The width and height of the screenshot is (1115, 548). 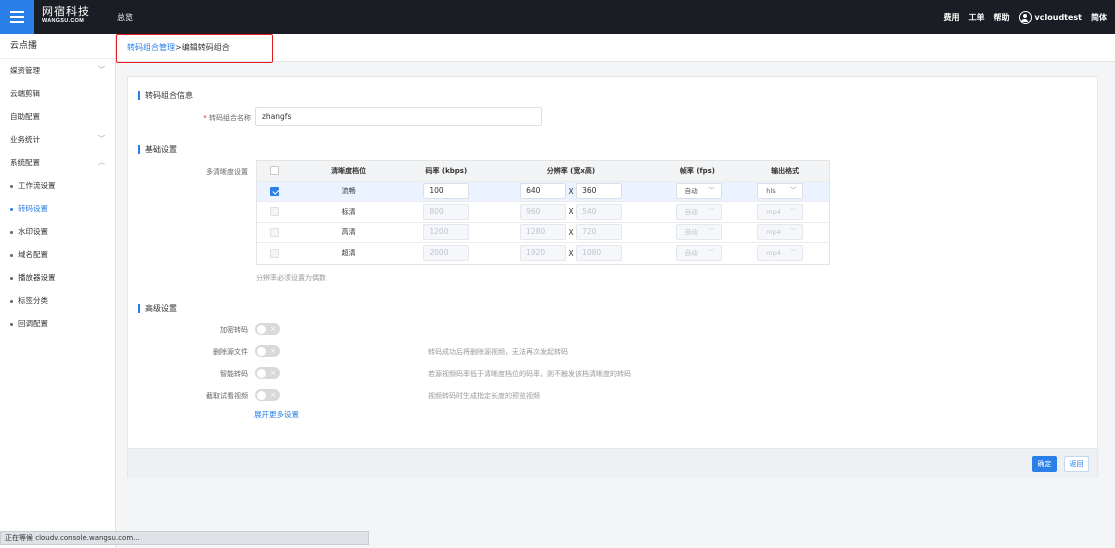 What do you see at coordinates (57, 277) in the screenshot?
I see `sidebar-subitem-player: 播放器设置` at bounding box center [57, 277].